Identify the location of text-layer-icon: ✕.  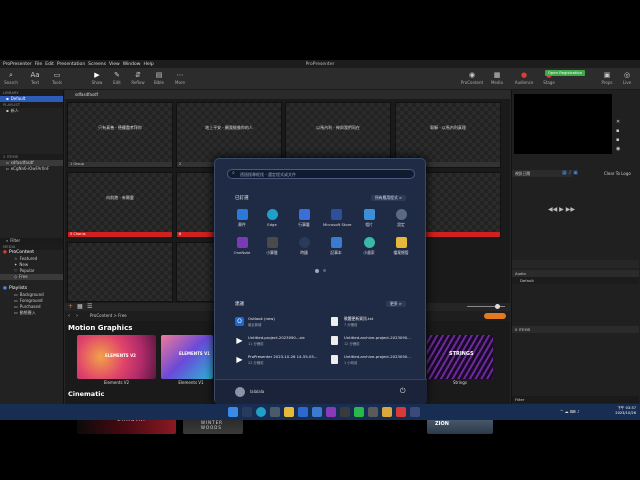
(618, 122).